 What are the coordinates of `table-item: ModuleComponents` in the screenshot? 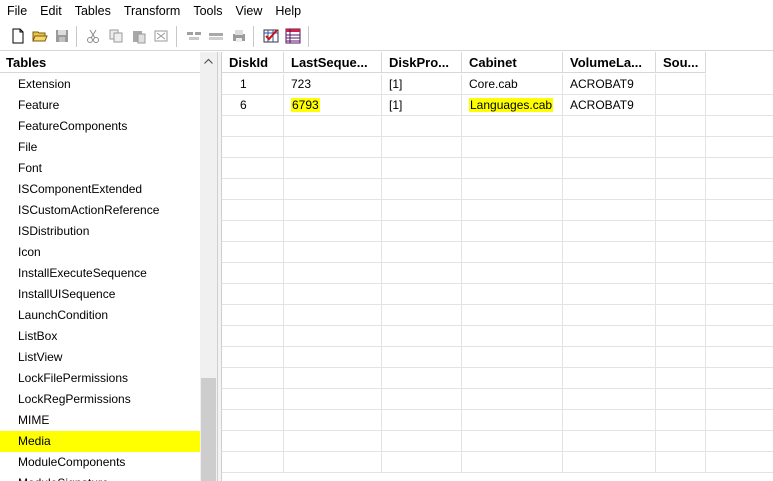 It's located at (100, 462).